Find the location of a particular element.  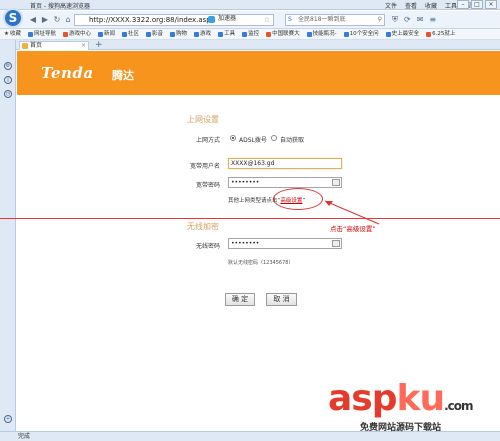

annotation-text: 点击“高级设置” is located at coordinates (353, 229).